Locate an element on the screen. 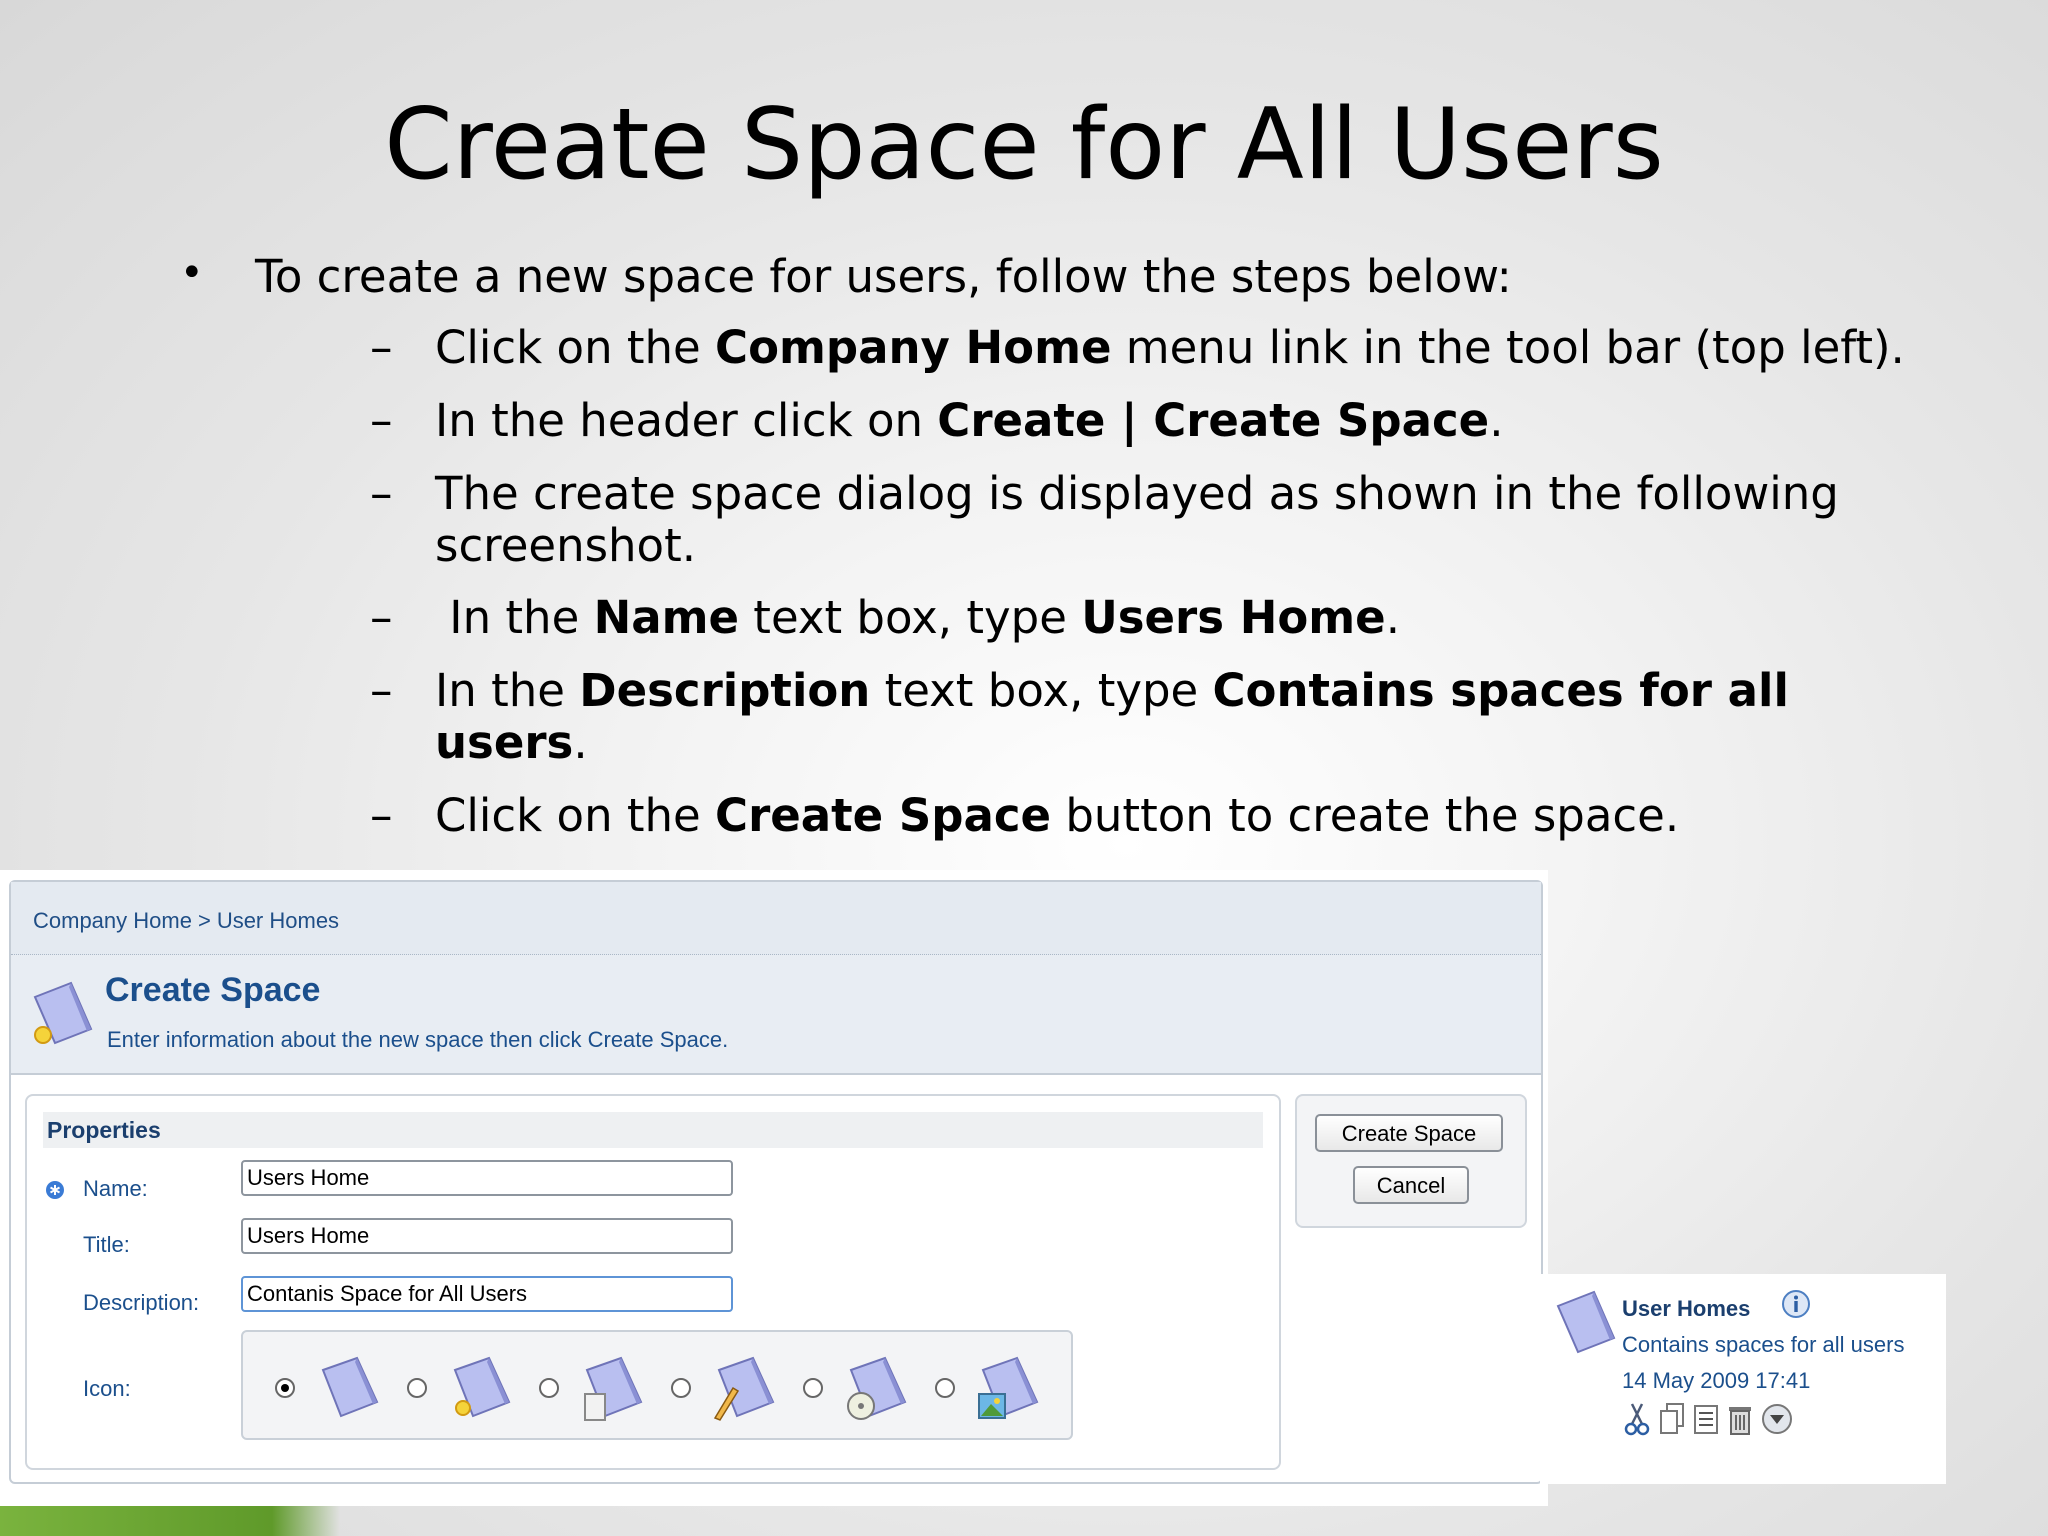 This screenshot has height=1536, width=2048. slide-title: Create Space for All Users is located at coordinates (1024, 145).